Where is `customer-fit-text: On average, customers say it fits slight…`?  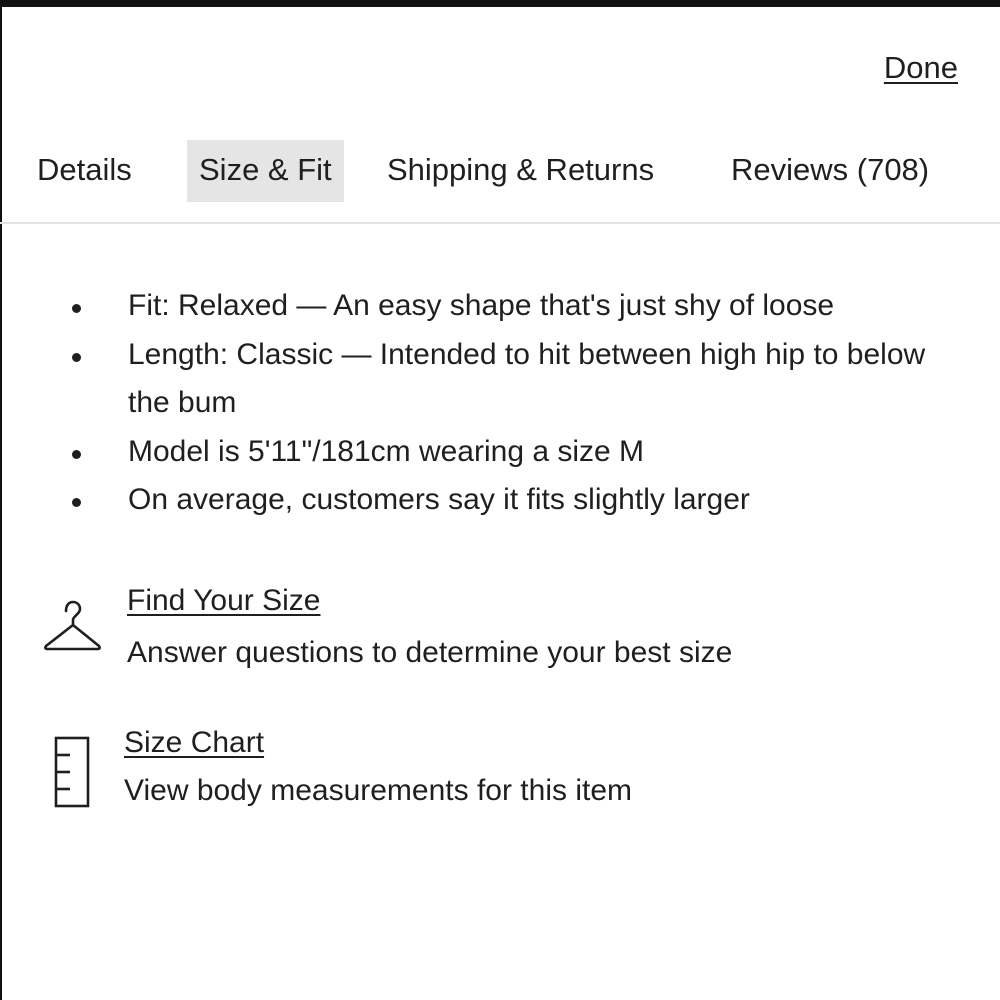
customer-fit-text: On average, customers say it fits slight… is located at coordinates (439, 499).